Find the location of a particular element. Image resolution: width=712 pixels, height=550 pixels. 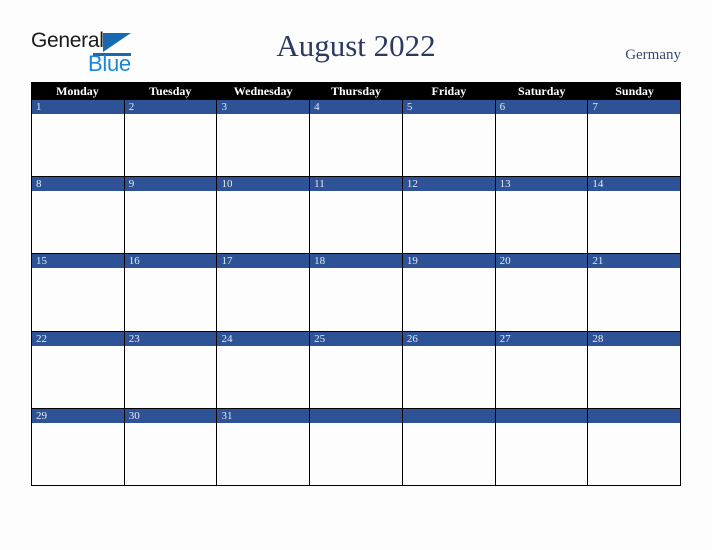

day-cell: 1 is located at coordinates (78, 138).